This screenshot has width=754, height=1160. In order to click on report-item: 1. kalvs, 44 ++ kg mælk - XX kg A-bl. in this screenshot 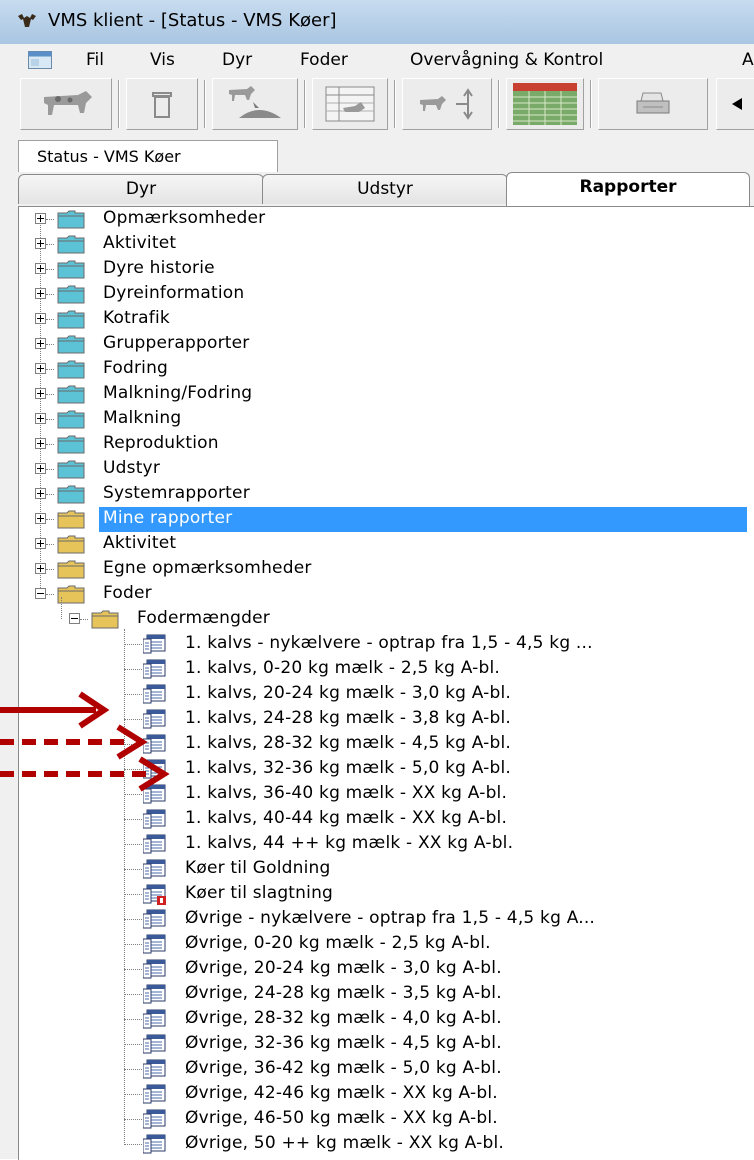, I will do `click(386, 844)`.